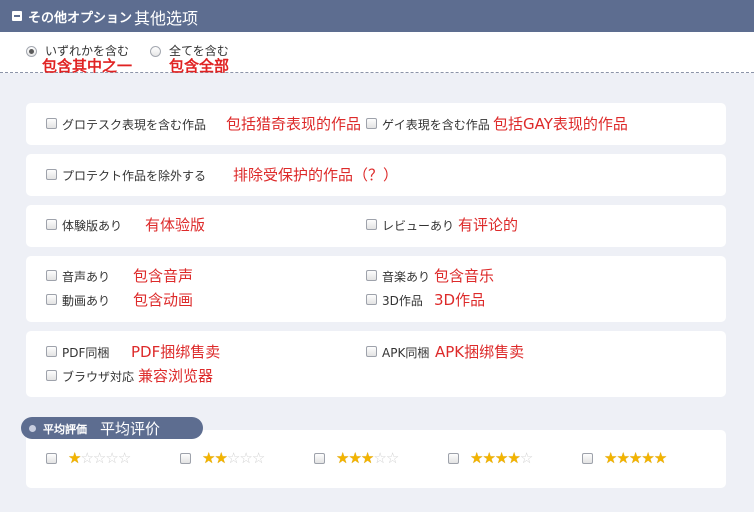  What do you see at coordinates (316, 175) in the screenshot?
I see `filter-protect-label-cn: 排除受保护的作品（？）` at bounding box center [316, 175].